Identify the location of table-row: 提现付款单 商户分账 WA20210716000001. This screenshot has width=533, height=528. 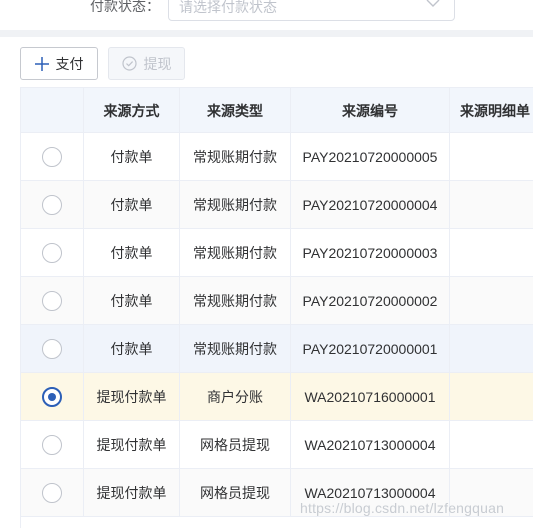
(277, 397).